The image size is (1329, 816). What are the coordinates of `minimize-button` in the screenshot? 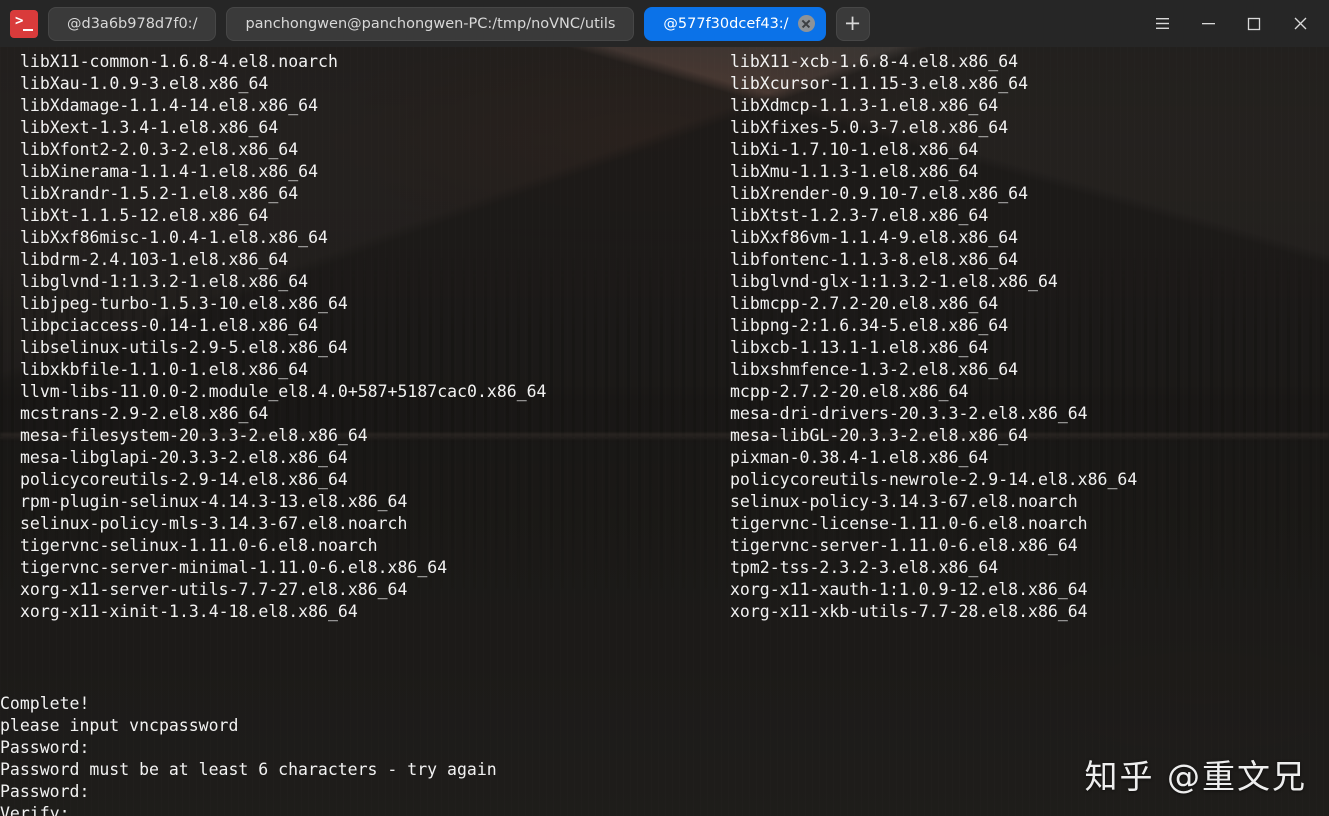 It's located at (1208, 24).